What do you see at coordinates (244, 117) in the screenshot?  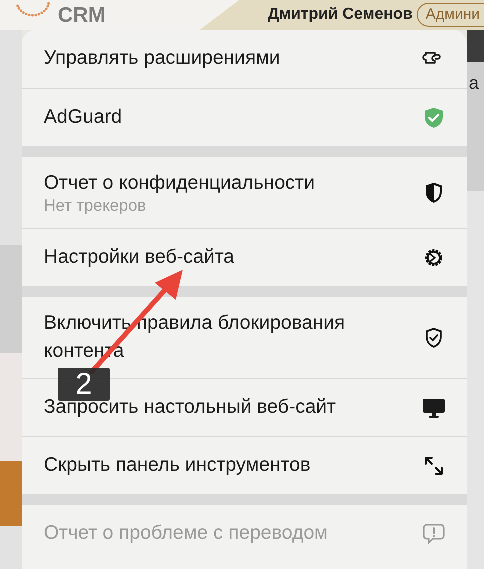 I see `menu-item: AdGuard` at bounding box center [244, 117].